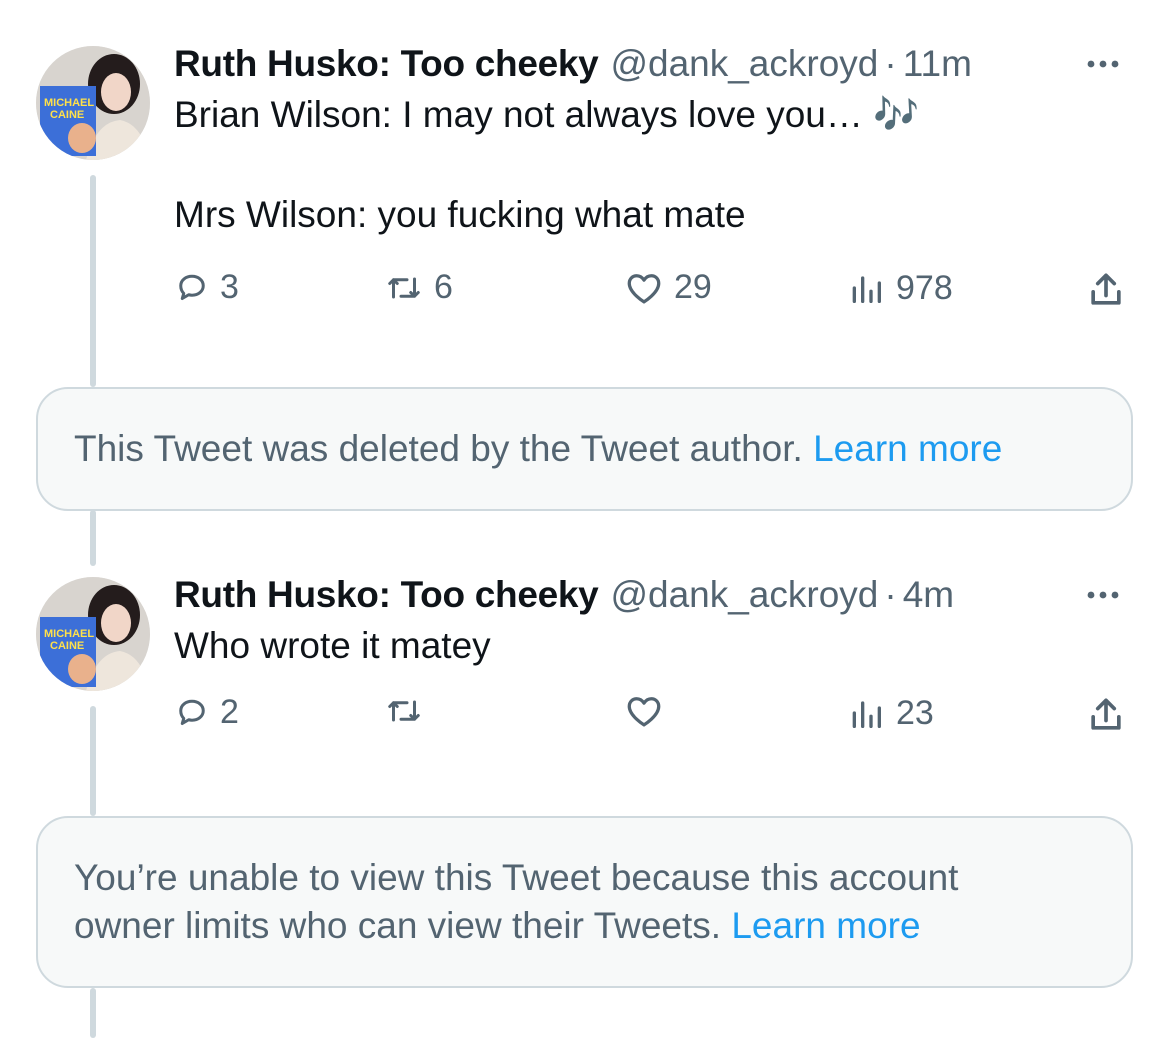  I want to click on tweet-text-line: Who wrote it matey, so click(332, 645).